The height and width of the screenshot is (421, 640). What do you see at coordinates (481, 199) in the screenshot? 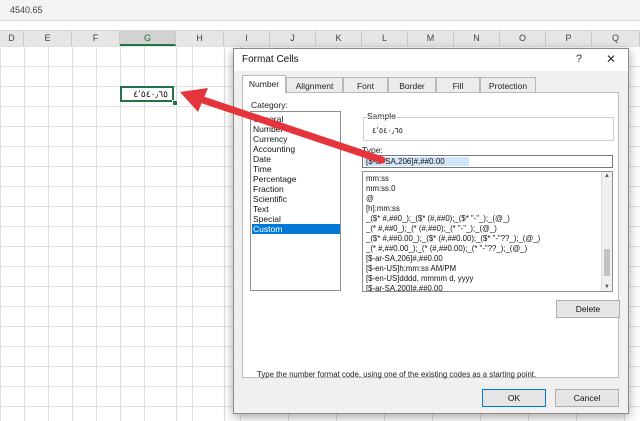
I see `format-code-item: @` at bounding box center [481, 199].